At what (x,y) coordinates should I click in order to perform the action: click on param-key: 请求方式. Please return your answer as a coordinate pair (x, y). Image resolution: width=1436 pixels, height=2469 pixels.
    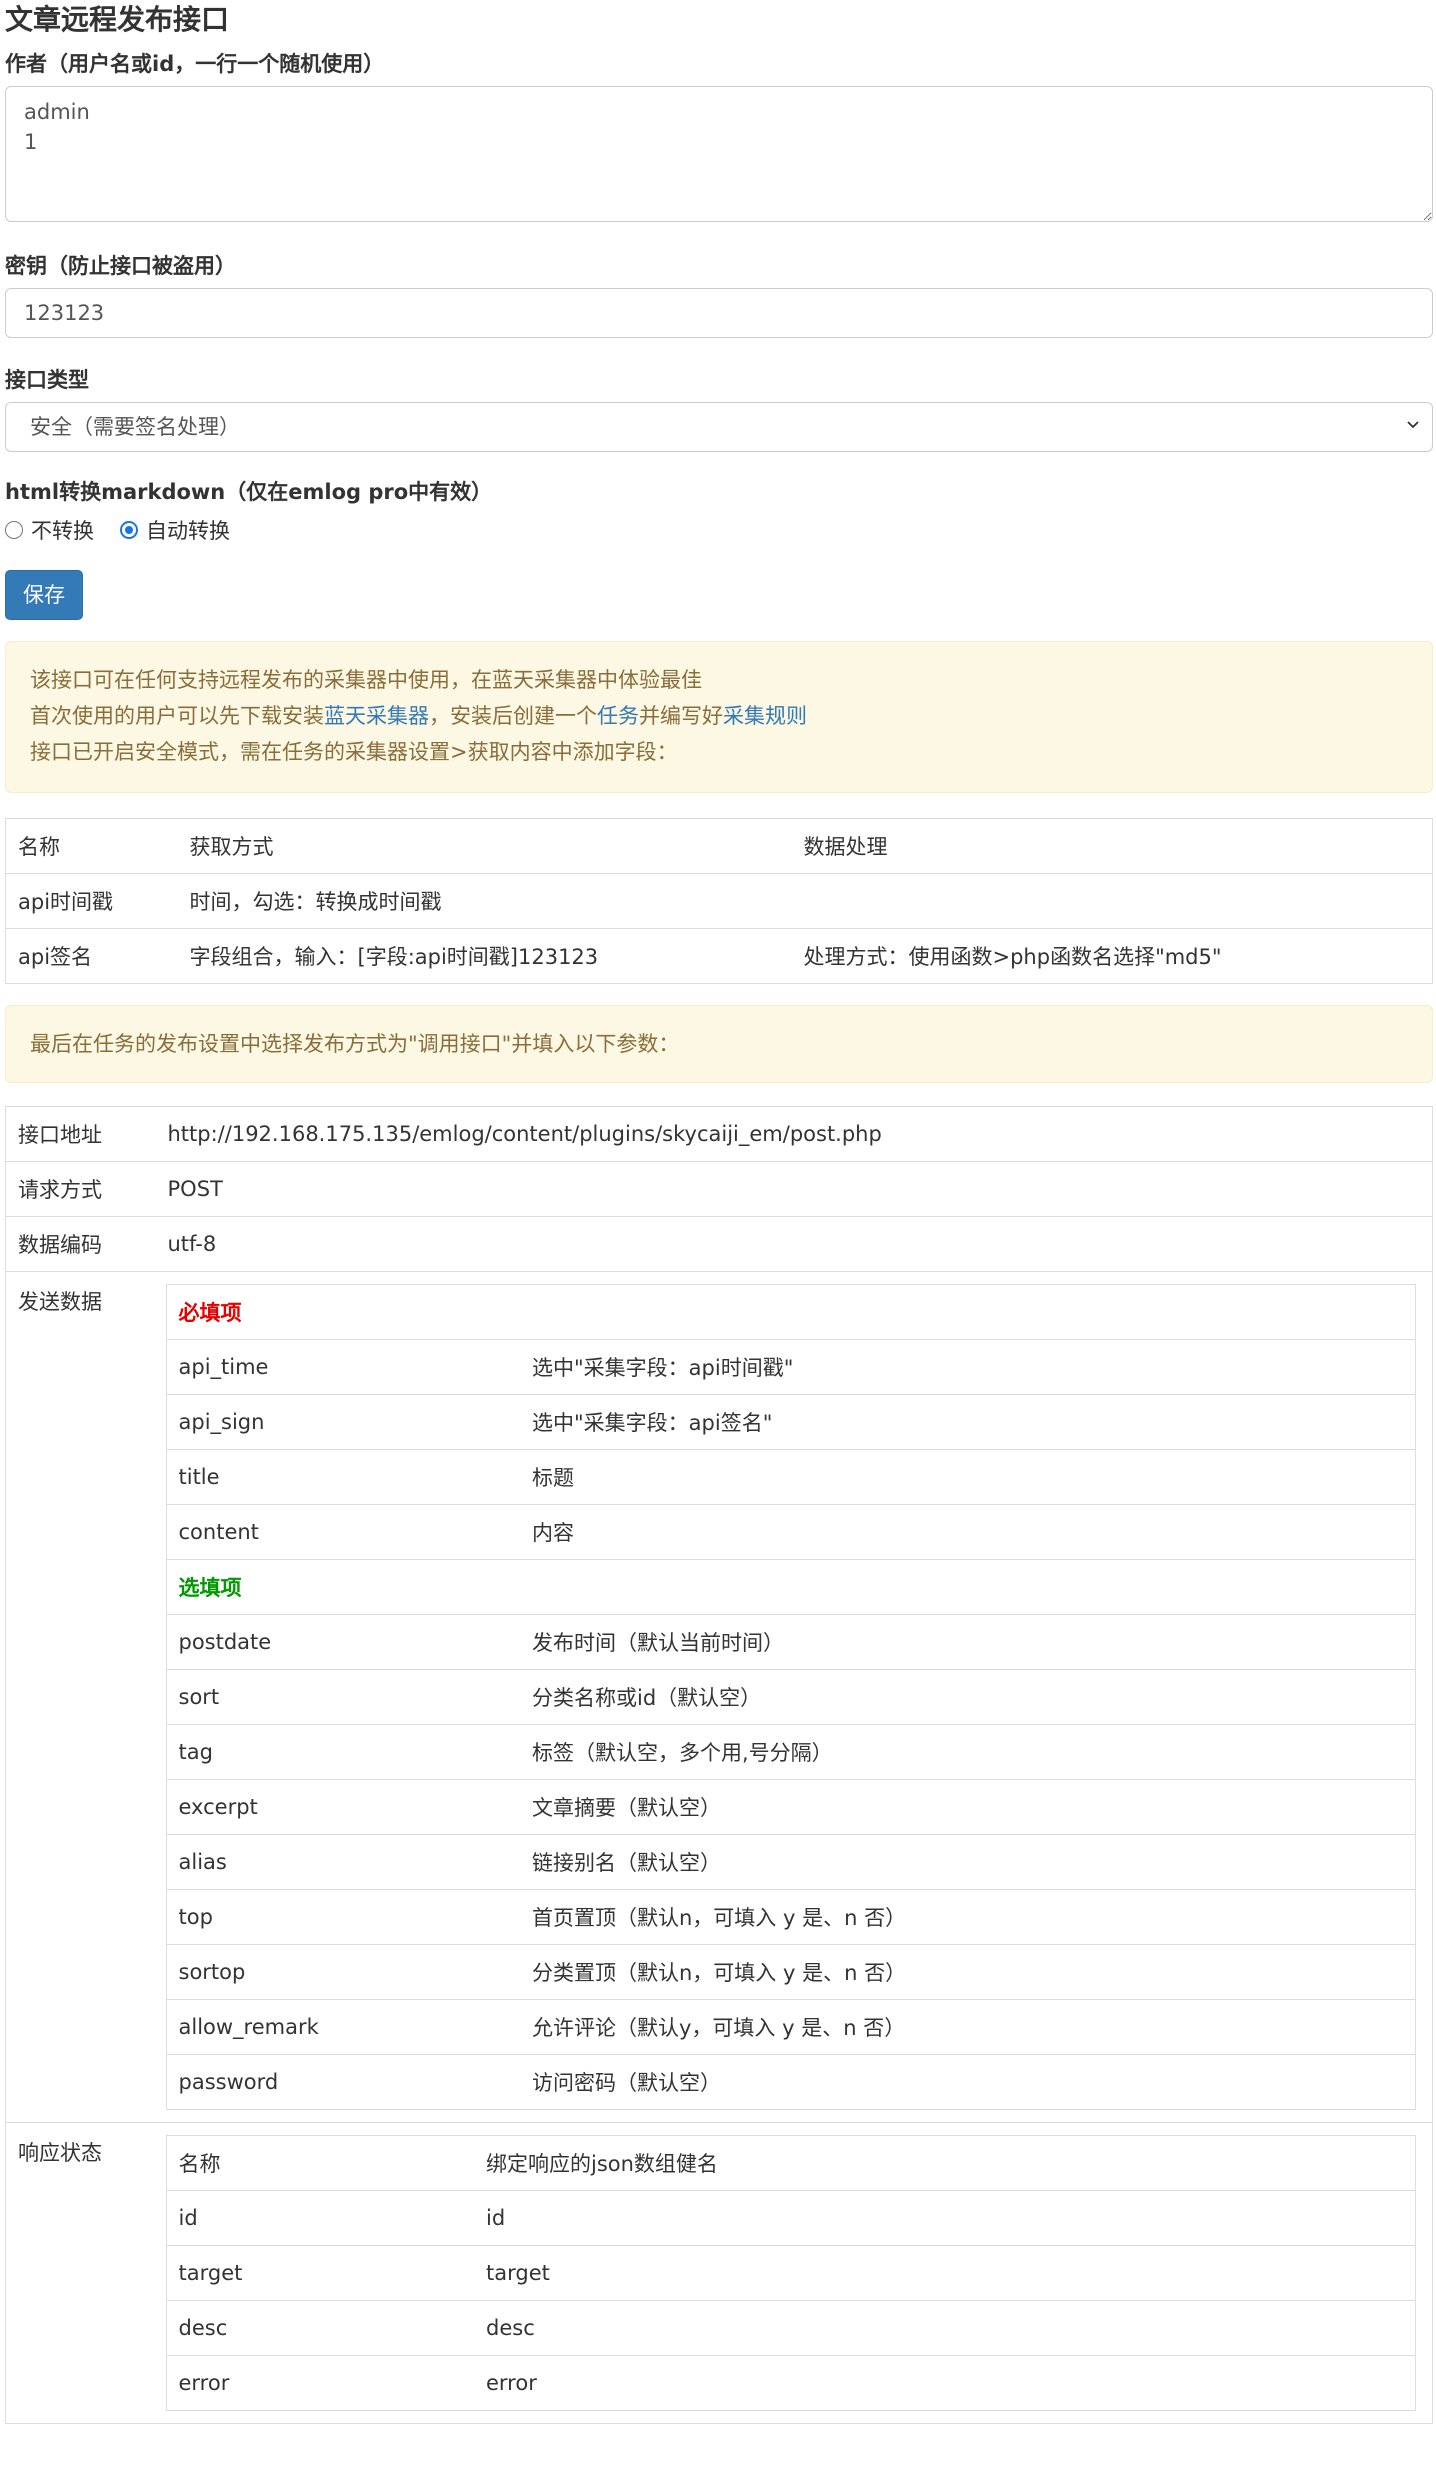
    Looking at the image, I should click on (80, 1189).